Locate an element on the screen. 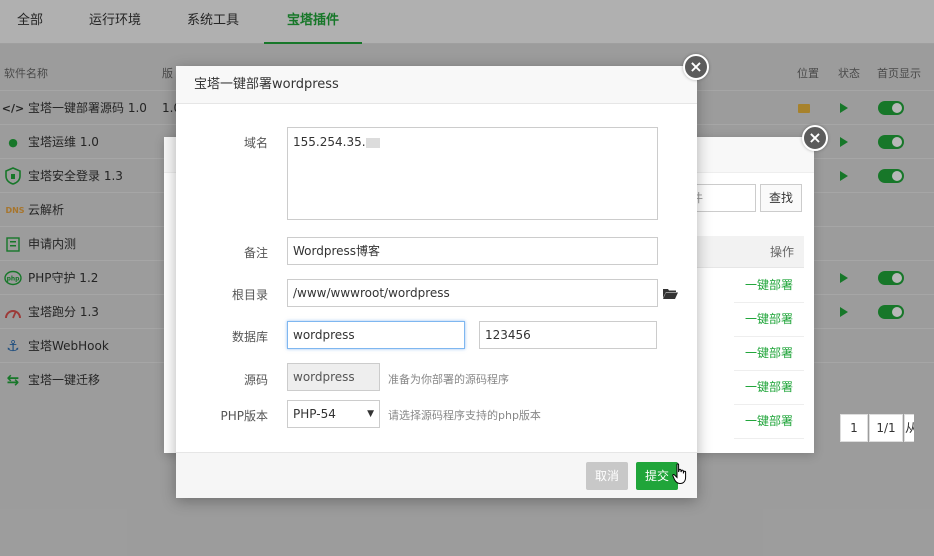 The height and width of the screenshot is (556, 934). database-name-input: wordpress is located at coordinates (376, 335).